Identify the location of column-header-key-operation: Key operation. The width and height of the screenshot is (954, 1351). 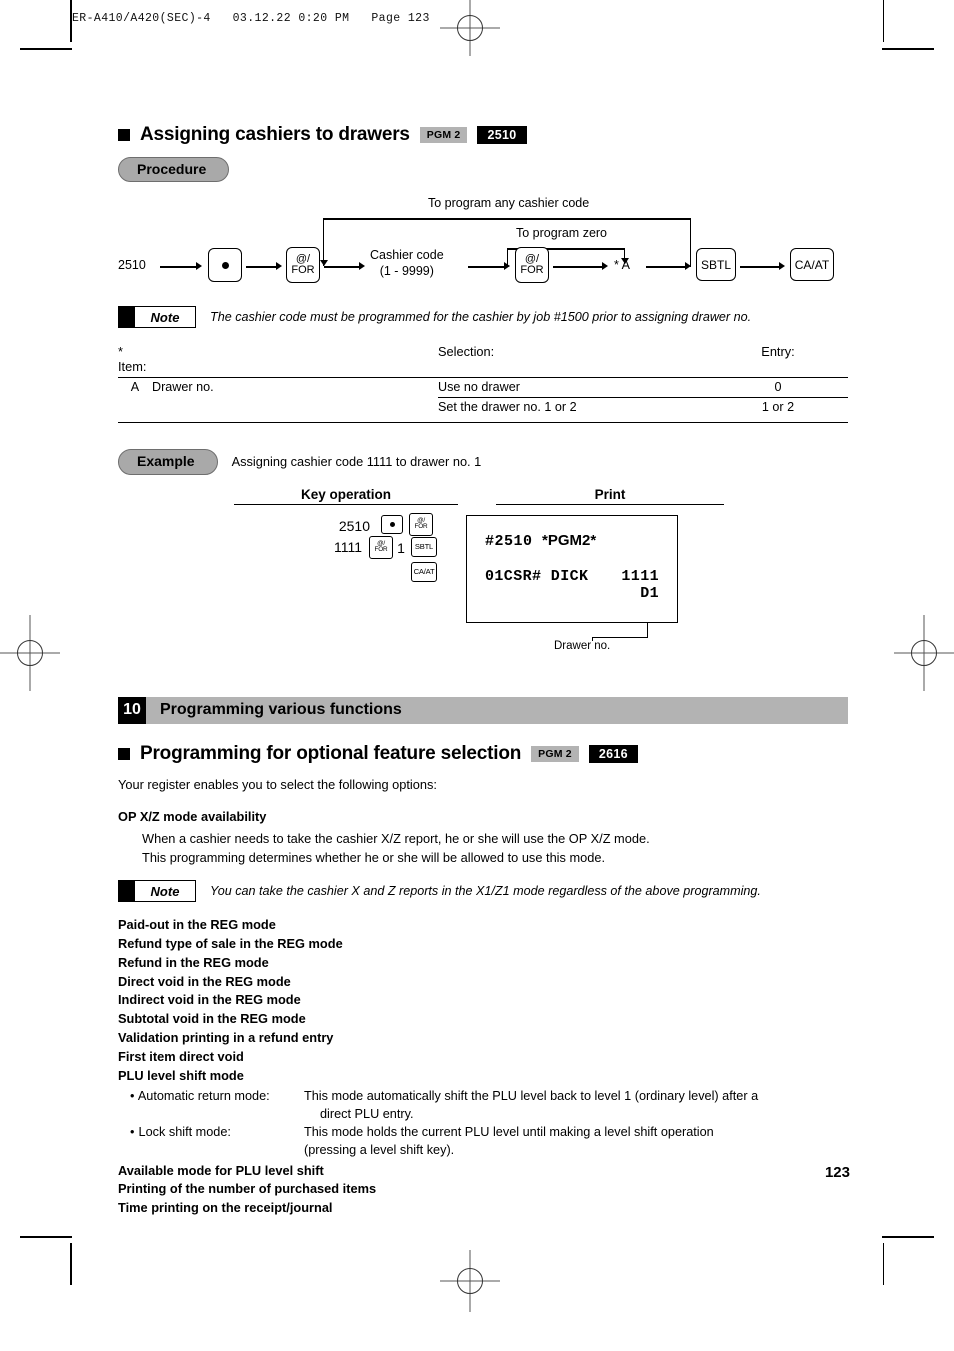
(346, 496).